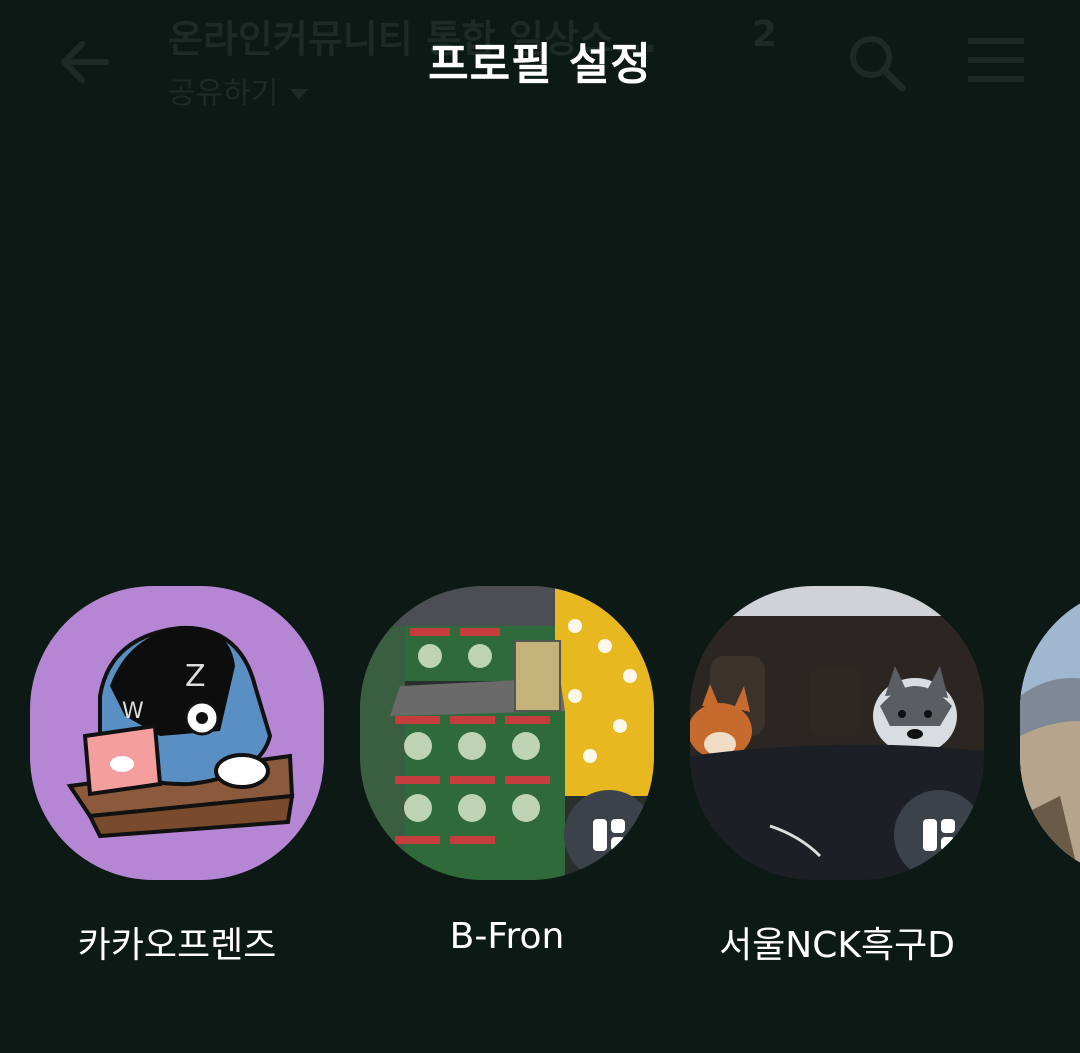  Describe the element at coordinates (507, 936) in the screenshot. I see `profile-name: B-Fron` at that location.